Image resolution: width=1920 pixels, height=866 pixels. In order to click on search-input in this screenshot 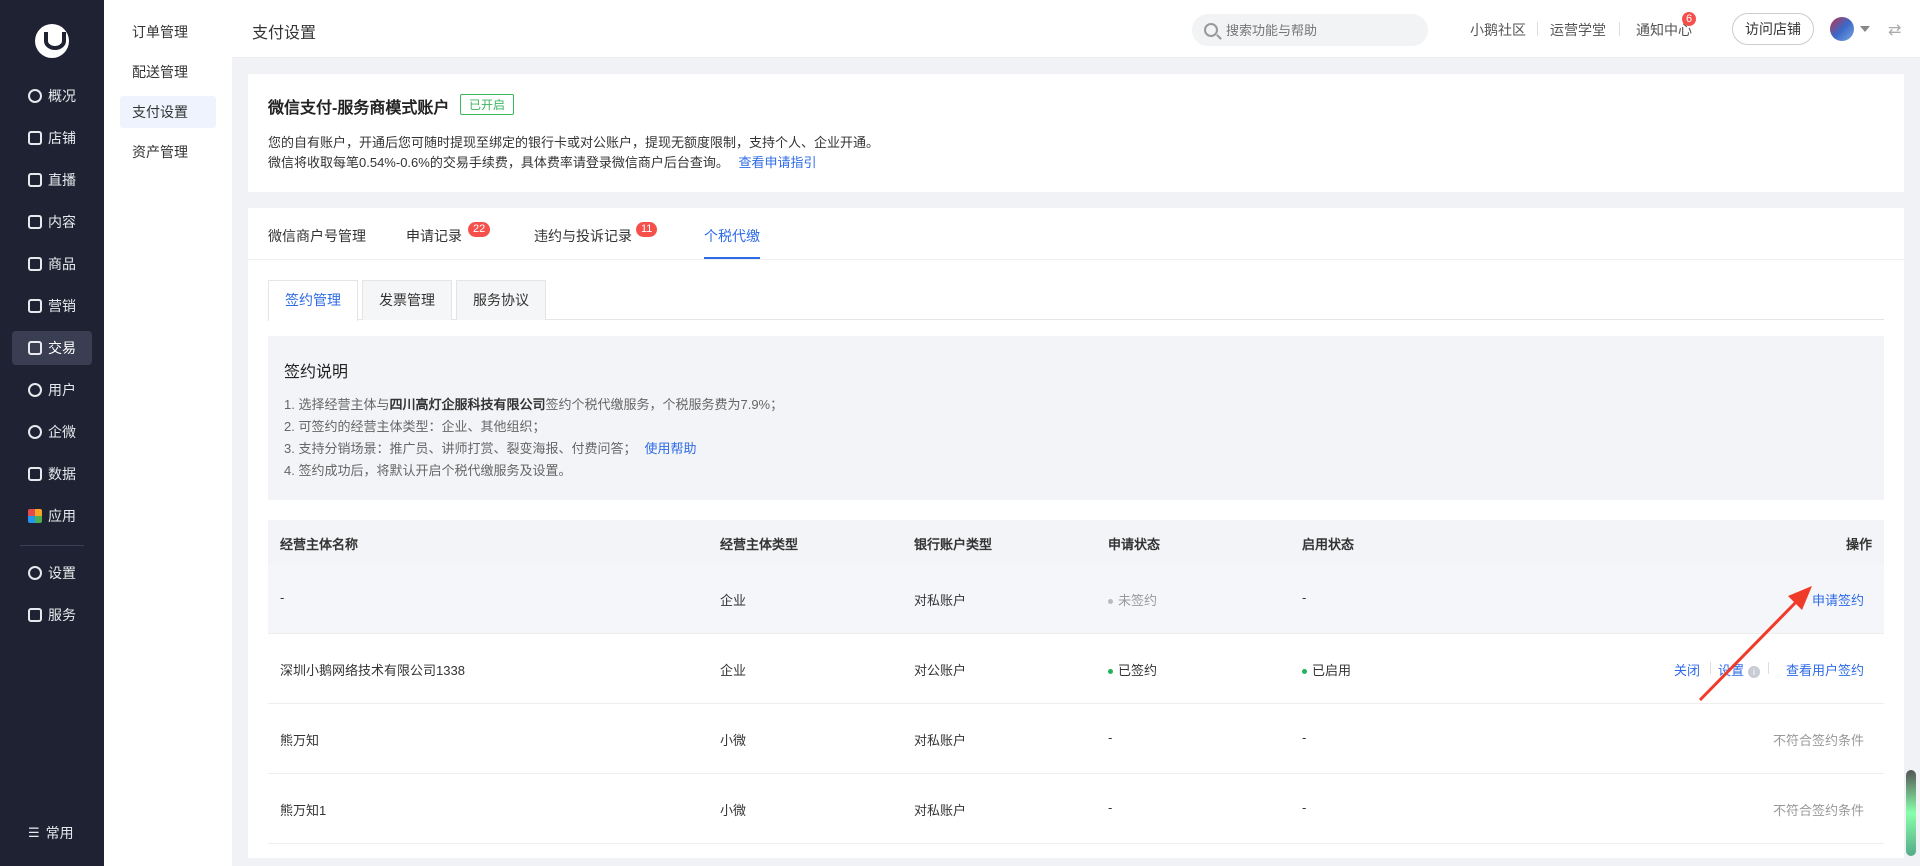, I will do `click(1316, 30)`.